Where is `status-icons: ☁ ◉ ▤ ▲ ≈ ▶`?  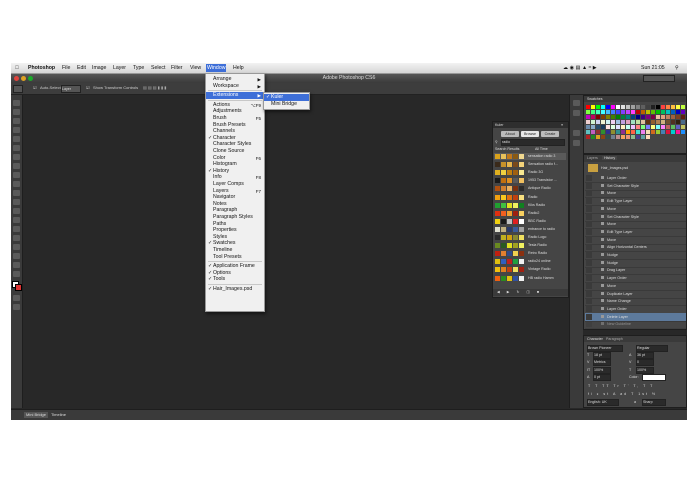 status-icons: ☁ ◉ ▤ ▲ ≈ ▶ is located at coordinates (580, 68).